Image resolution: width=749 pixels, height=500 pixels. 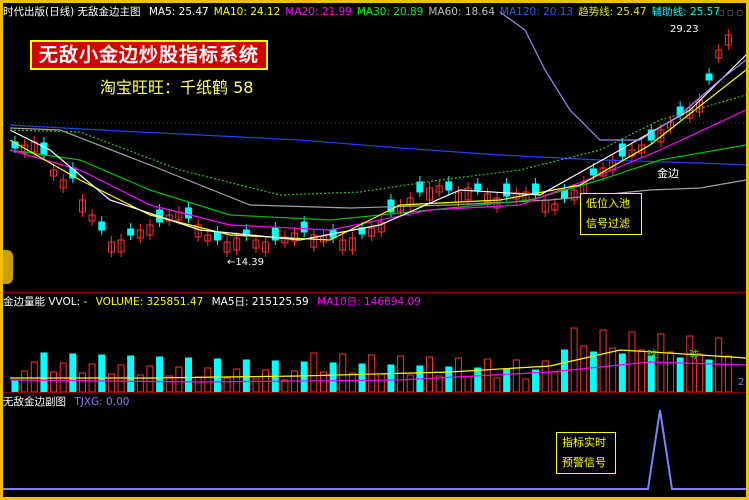 I want to click on sub-value: TJXG: 0.00, so click(x=102, y=402).